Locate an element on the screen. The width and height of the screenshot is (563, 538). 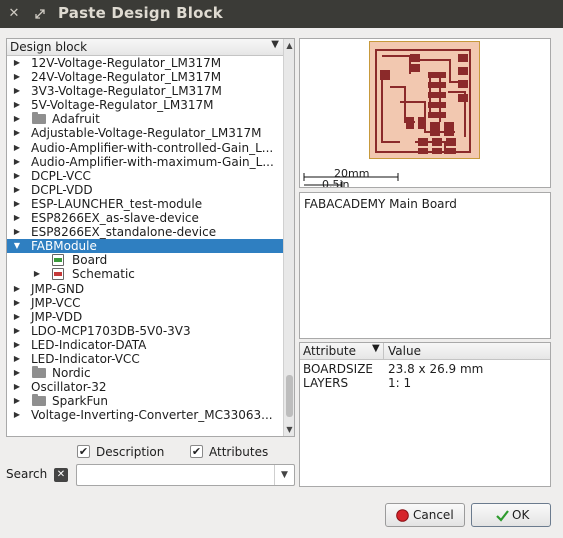
tree-item-label: LDO-MCP1703DB-5V0-3V3 is located at coordinates (111, 330).